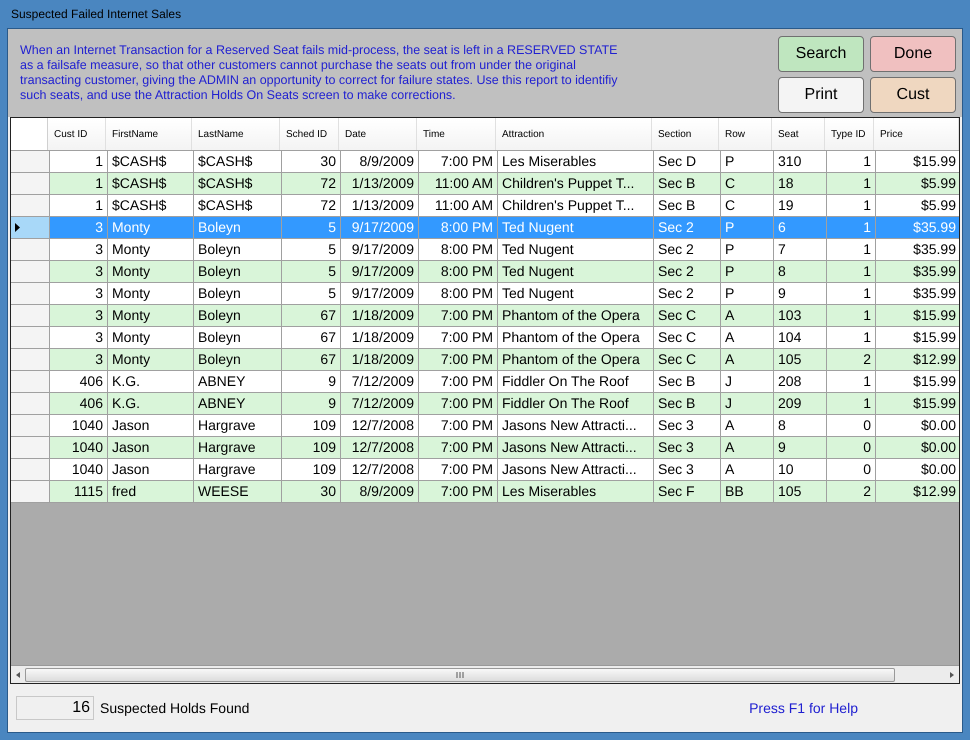 This screenshot has width=970, height=740. What do you see at coordinates (485, 316) in the screenshot?
I see `table-row: 3 Monty Boleyn 67 1/18/2009 7:00 PM Phantom of the Opera Sec C A 103 1 $15.99` at bounding box center [485, 316].